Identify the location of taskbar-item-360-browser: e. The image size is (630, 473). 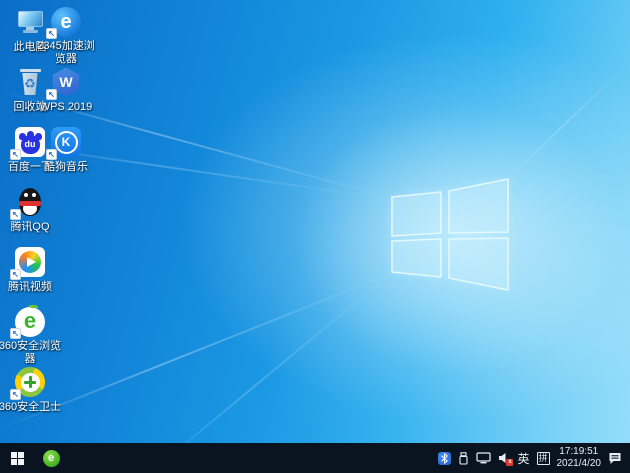
(51, 458).